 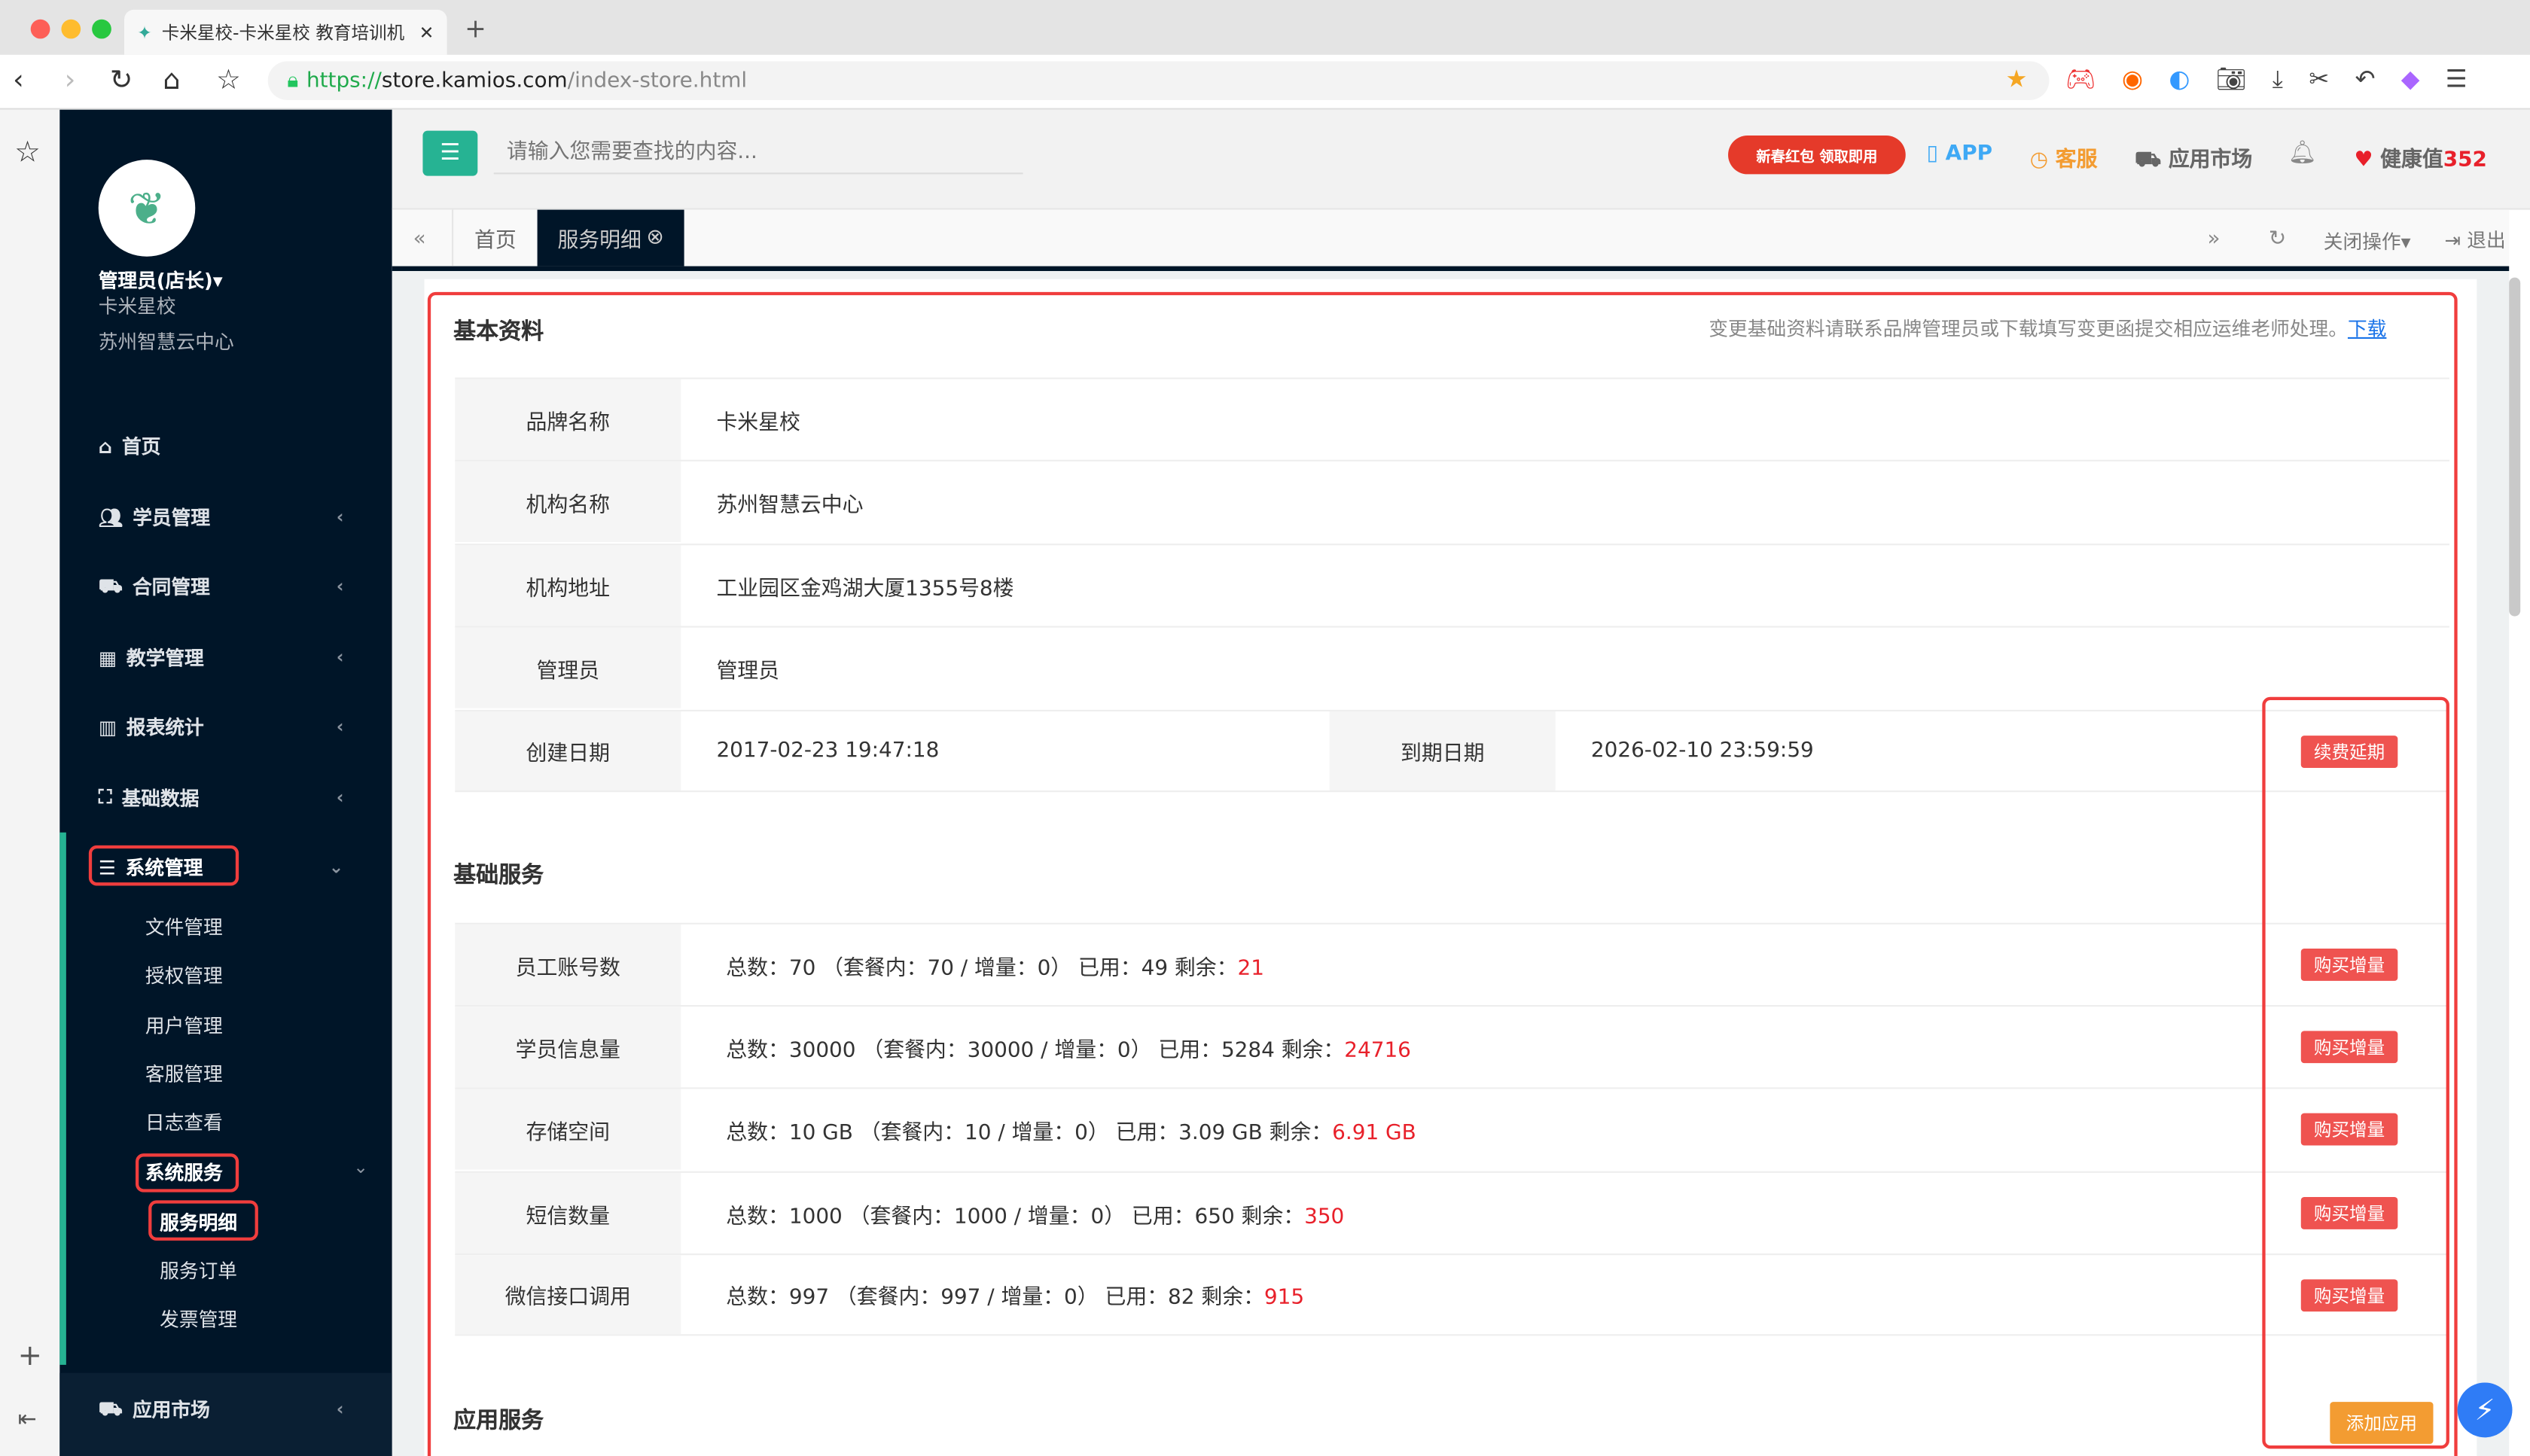 What do you see at coordinates (184, 1025) in the screenshot?
I see `sidebar-item-users: 用户管理` at bounding box center [184, 1025].